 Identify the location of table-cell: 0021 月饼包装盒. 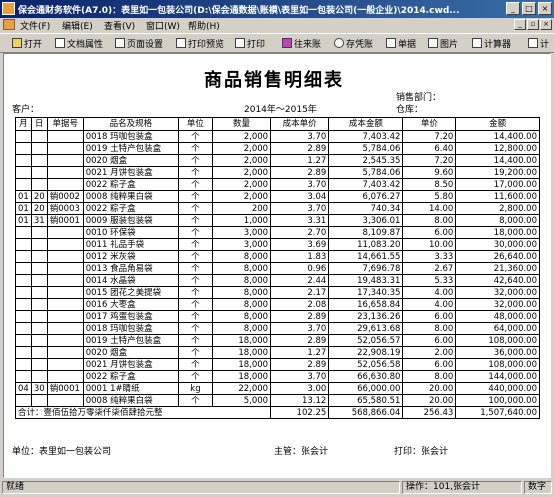
(131, 364).